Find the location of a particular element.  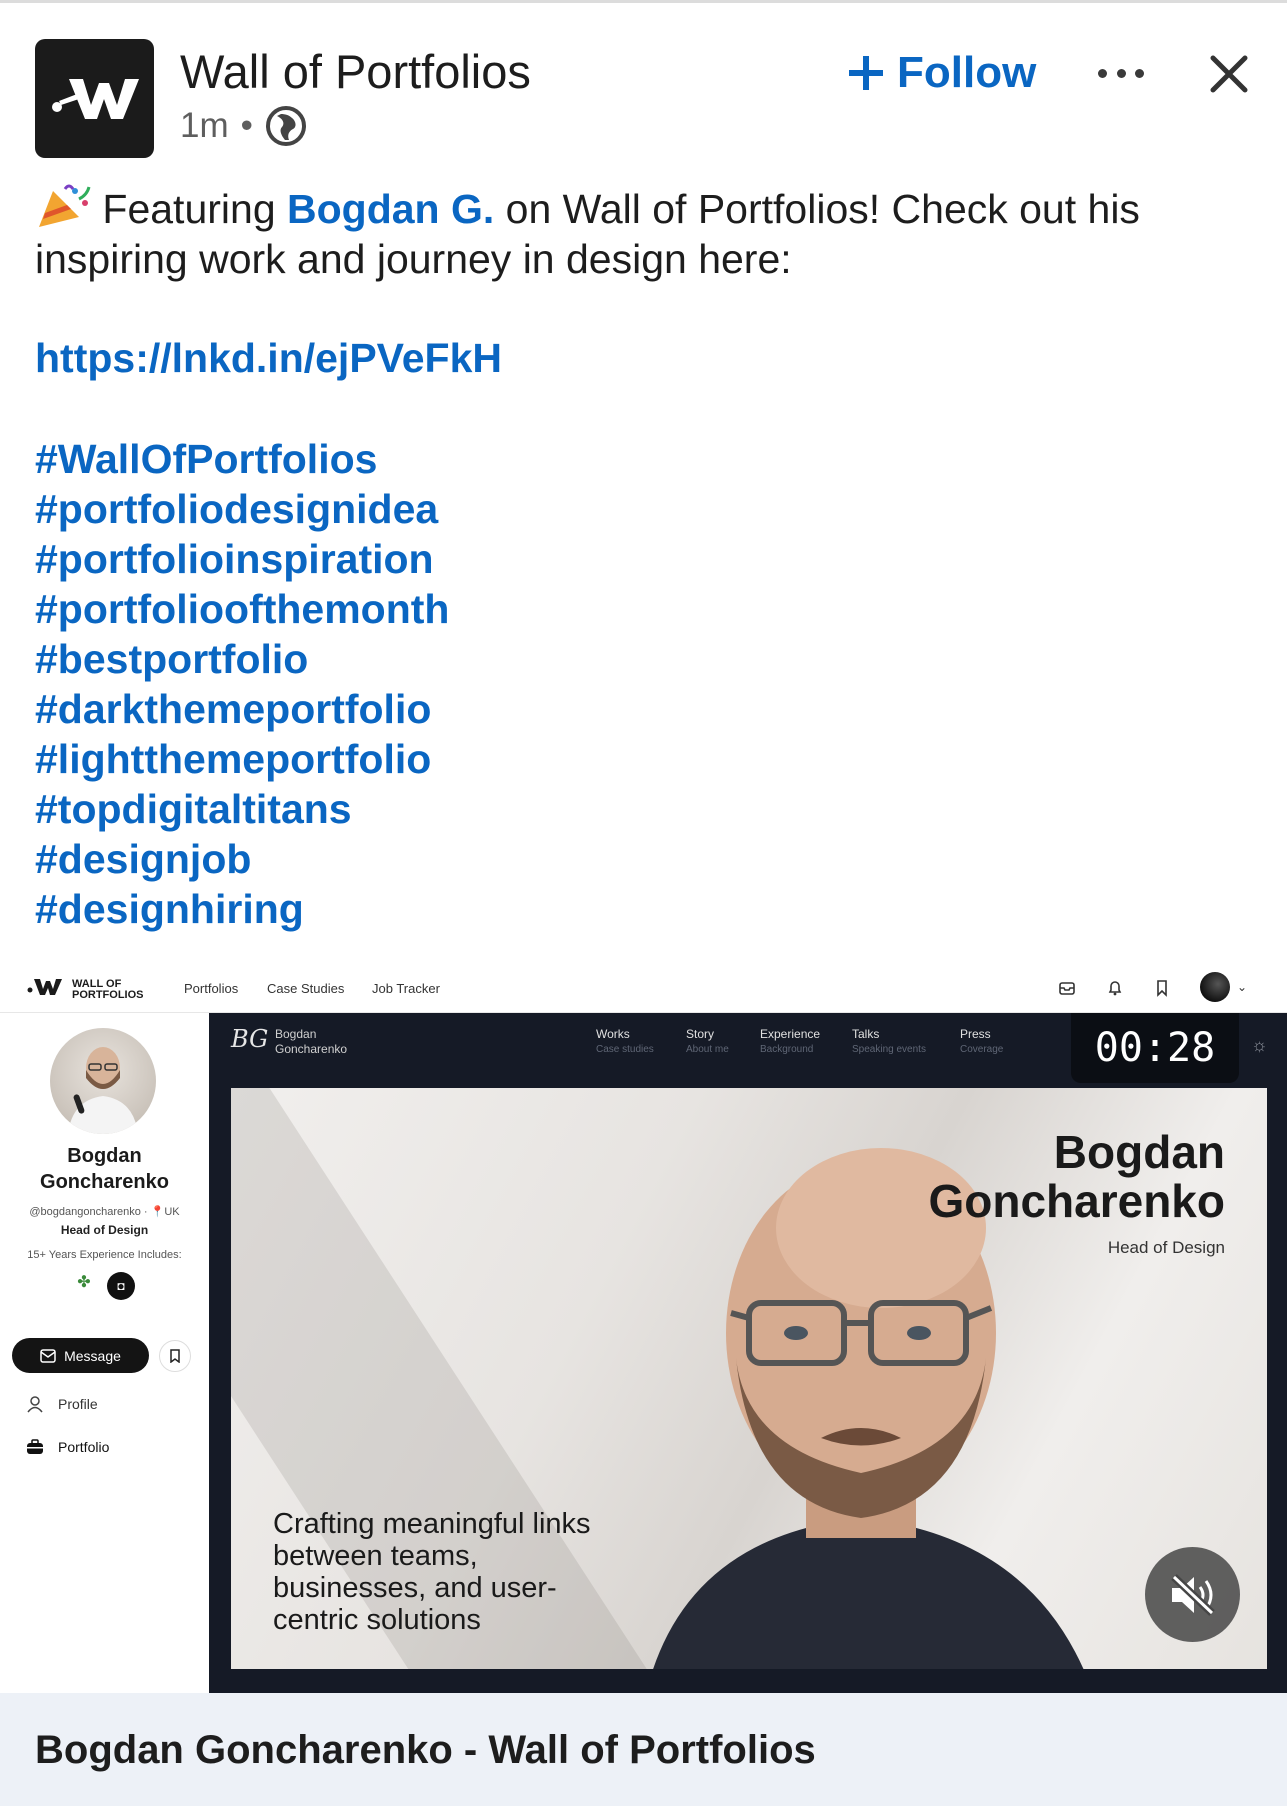

nav-title: Story is located at coordinates (700, 1034).